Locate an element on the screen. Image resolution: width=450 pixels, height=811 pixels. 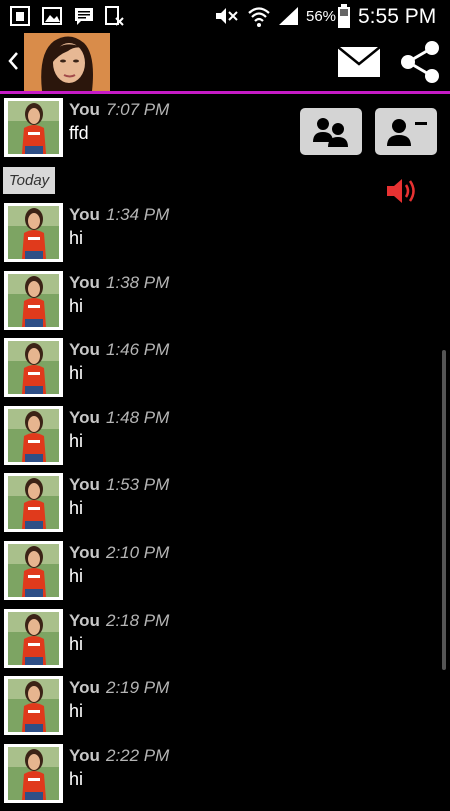
group-contacts-button is located at coordinates (331, 131).